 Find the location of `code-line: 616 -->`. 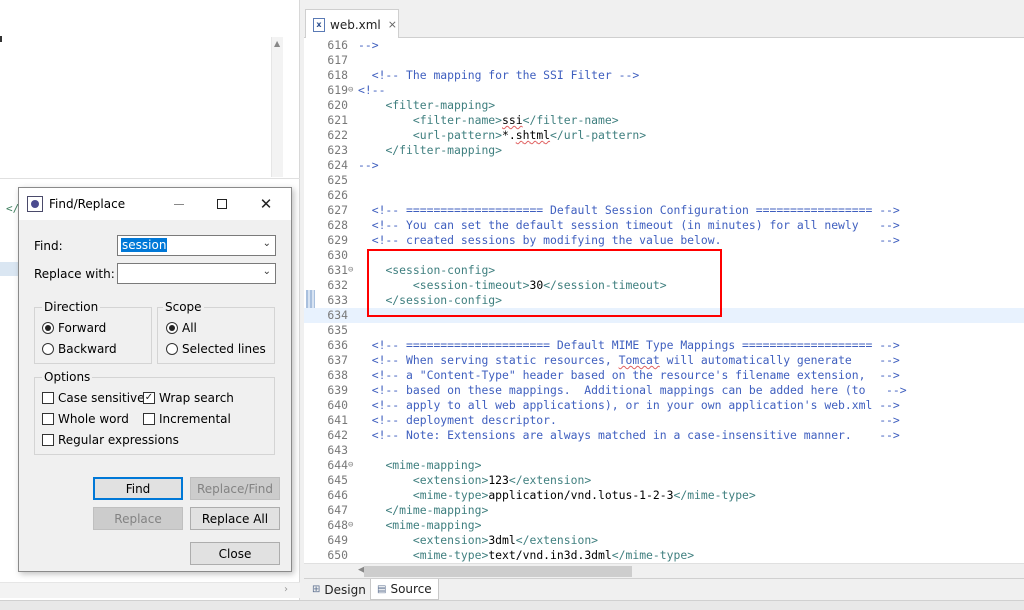

code-line: 616 --> is located at coordinates (664, 45).